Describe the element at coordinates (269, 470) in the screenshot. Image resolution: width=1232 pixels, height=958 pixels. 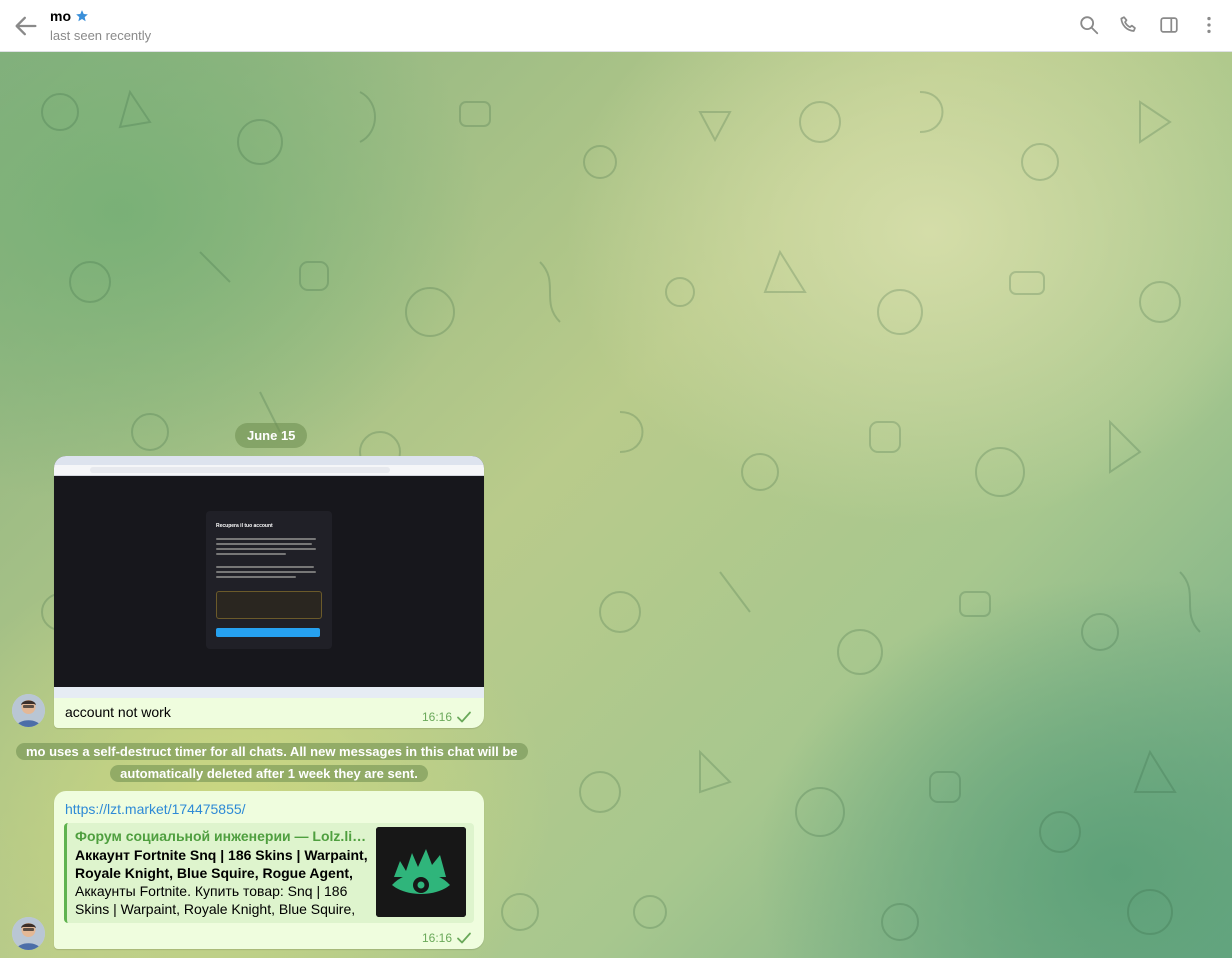
I see `photo-address-bar` at that location.